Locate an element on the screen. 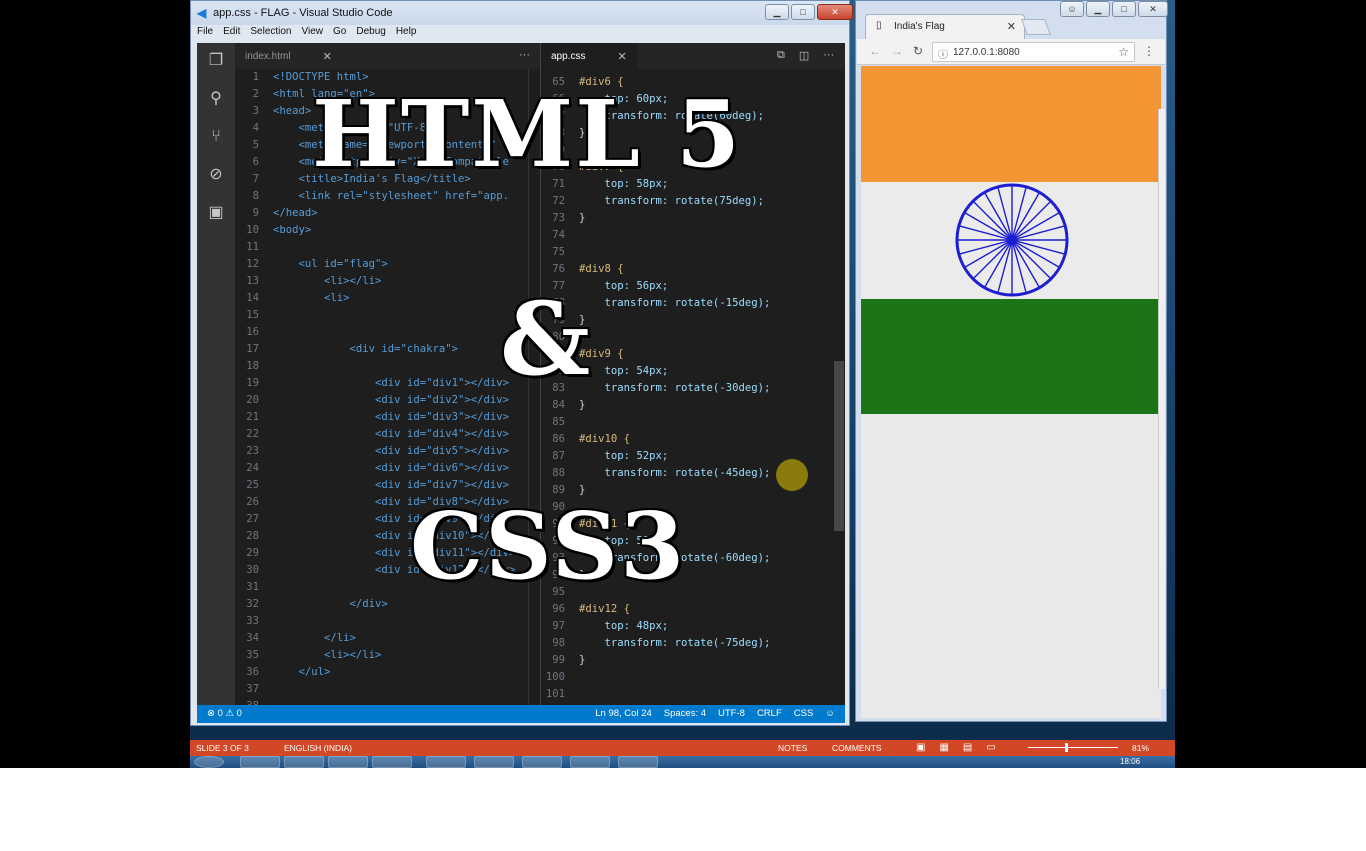 Image resolution: width=1366 pixels, height=851 pixels. code-line: 20 <div id="div2"></div> is located at coordinates (387, 400).